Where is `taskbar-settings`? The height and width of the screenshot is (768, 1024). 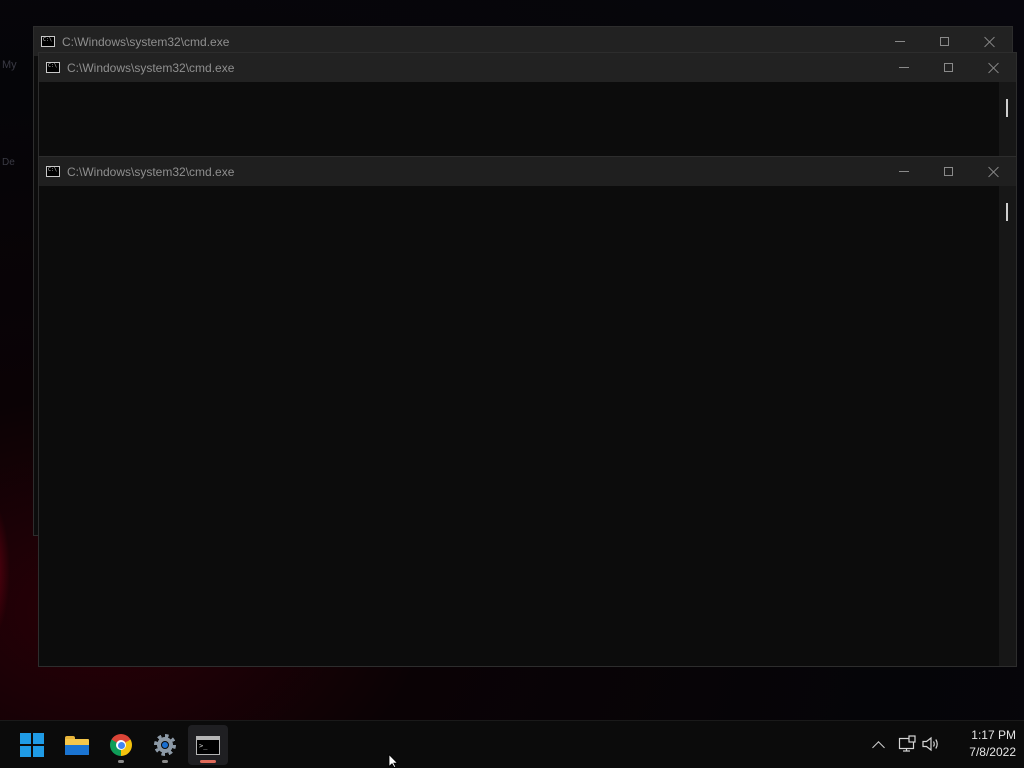 taskbar-settings is located at coordinates (165, 745).